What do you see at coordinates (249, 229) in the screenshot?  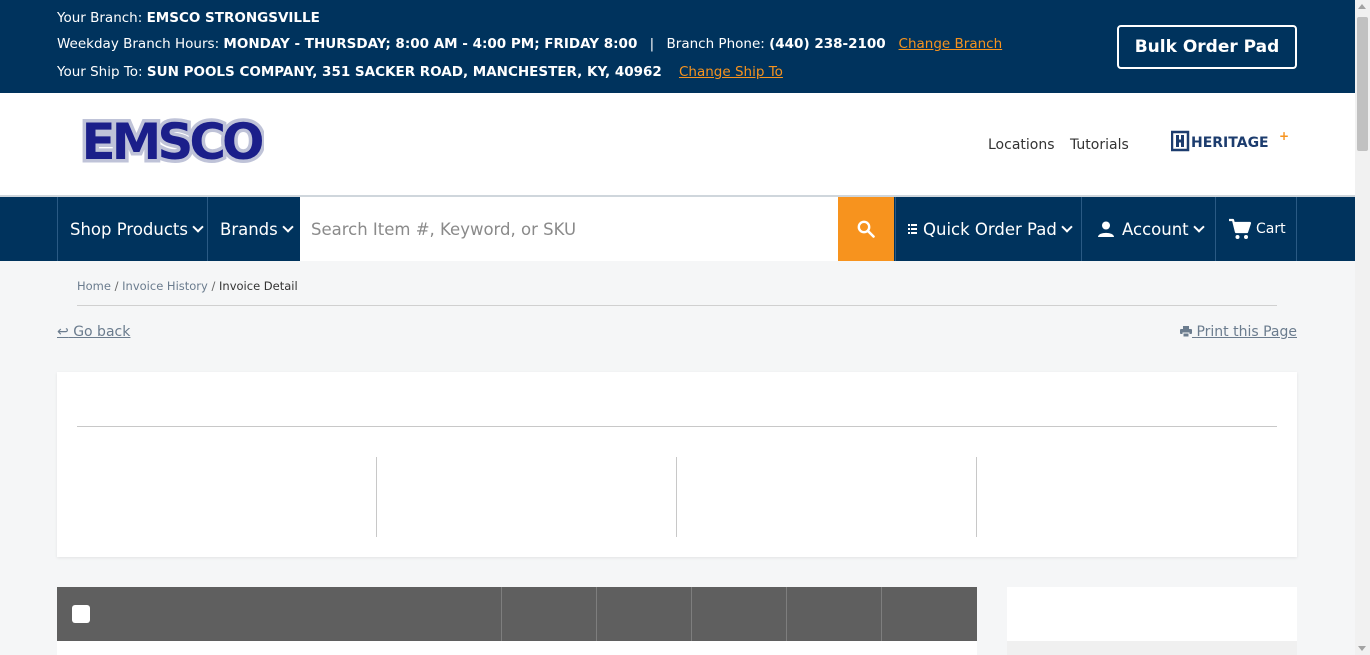 I see `brands-label: Brands` at bounding box center [249, 229].